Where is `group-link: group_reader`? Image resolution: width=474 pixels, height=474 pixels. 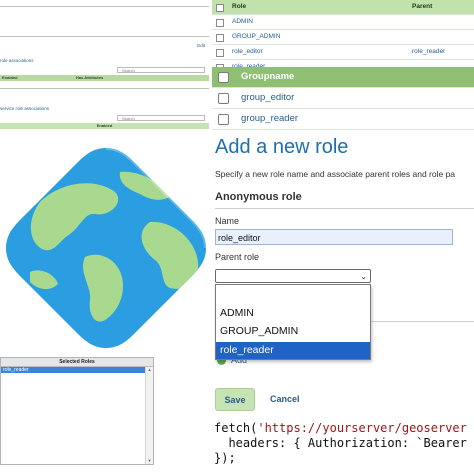
group-link: group_reader is located at coordinates (269, 119).